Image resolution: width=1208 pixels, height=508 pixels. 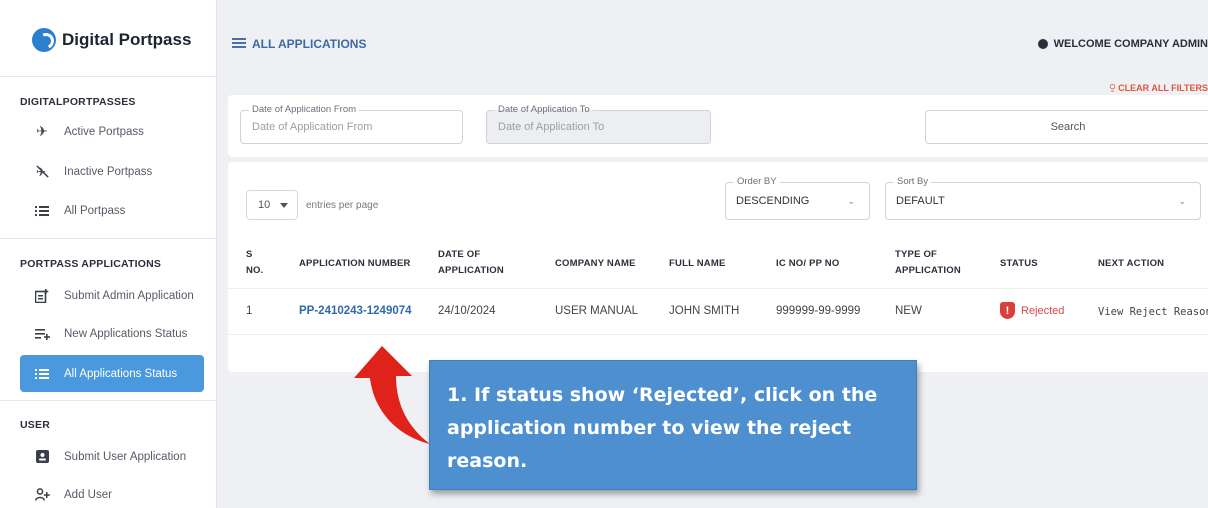 I want to click on app-name: Digital Portpass, so click(x=127, y=39).